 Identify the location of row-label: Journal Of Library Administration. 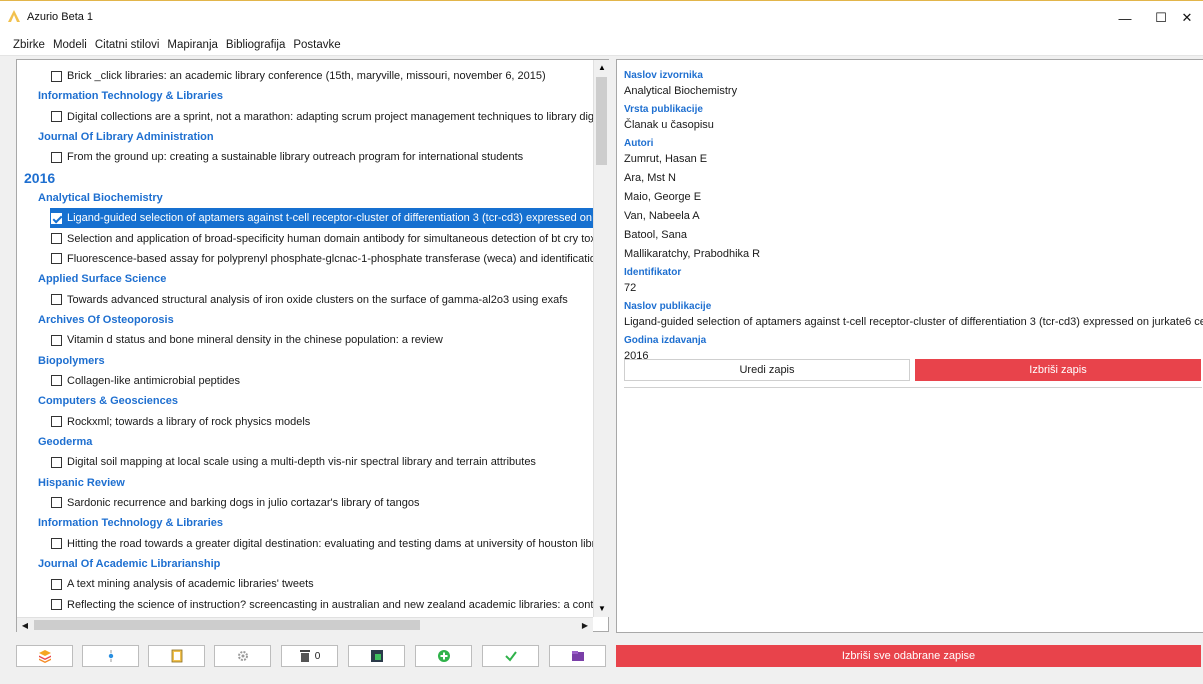
(126, 136).